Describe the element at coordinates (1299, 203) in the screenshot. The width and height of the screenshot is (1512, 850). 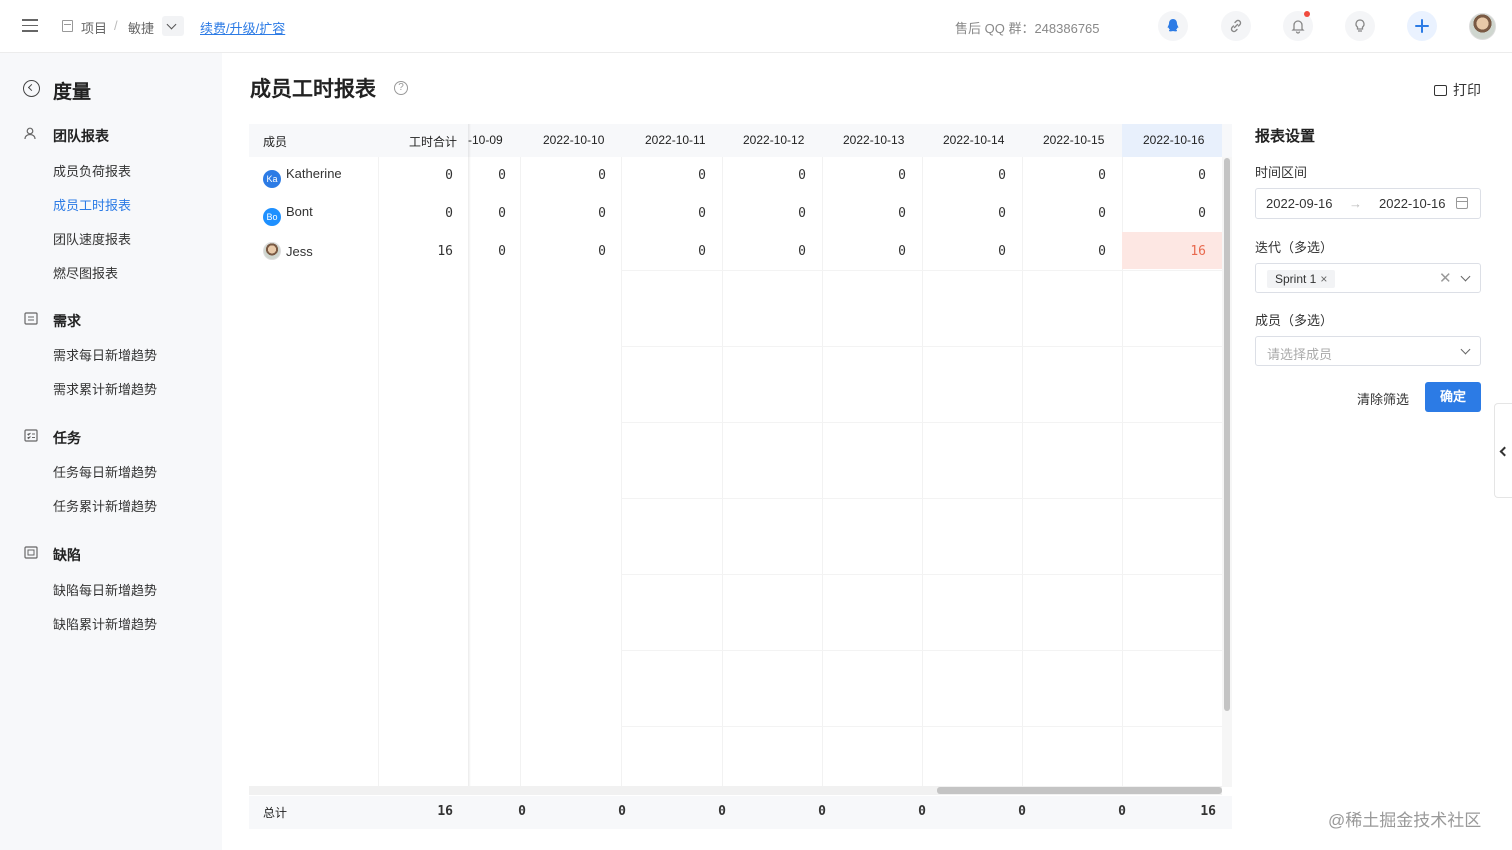
I see `start-date: 2022-09-16` at that location.